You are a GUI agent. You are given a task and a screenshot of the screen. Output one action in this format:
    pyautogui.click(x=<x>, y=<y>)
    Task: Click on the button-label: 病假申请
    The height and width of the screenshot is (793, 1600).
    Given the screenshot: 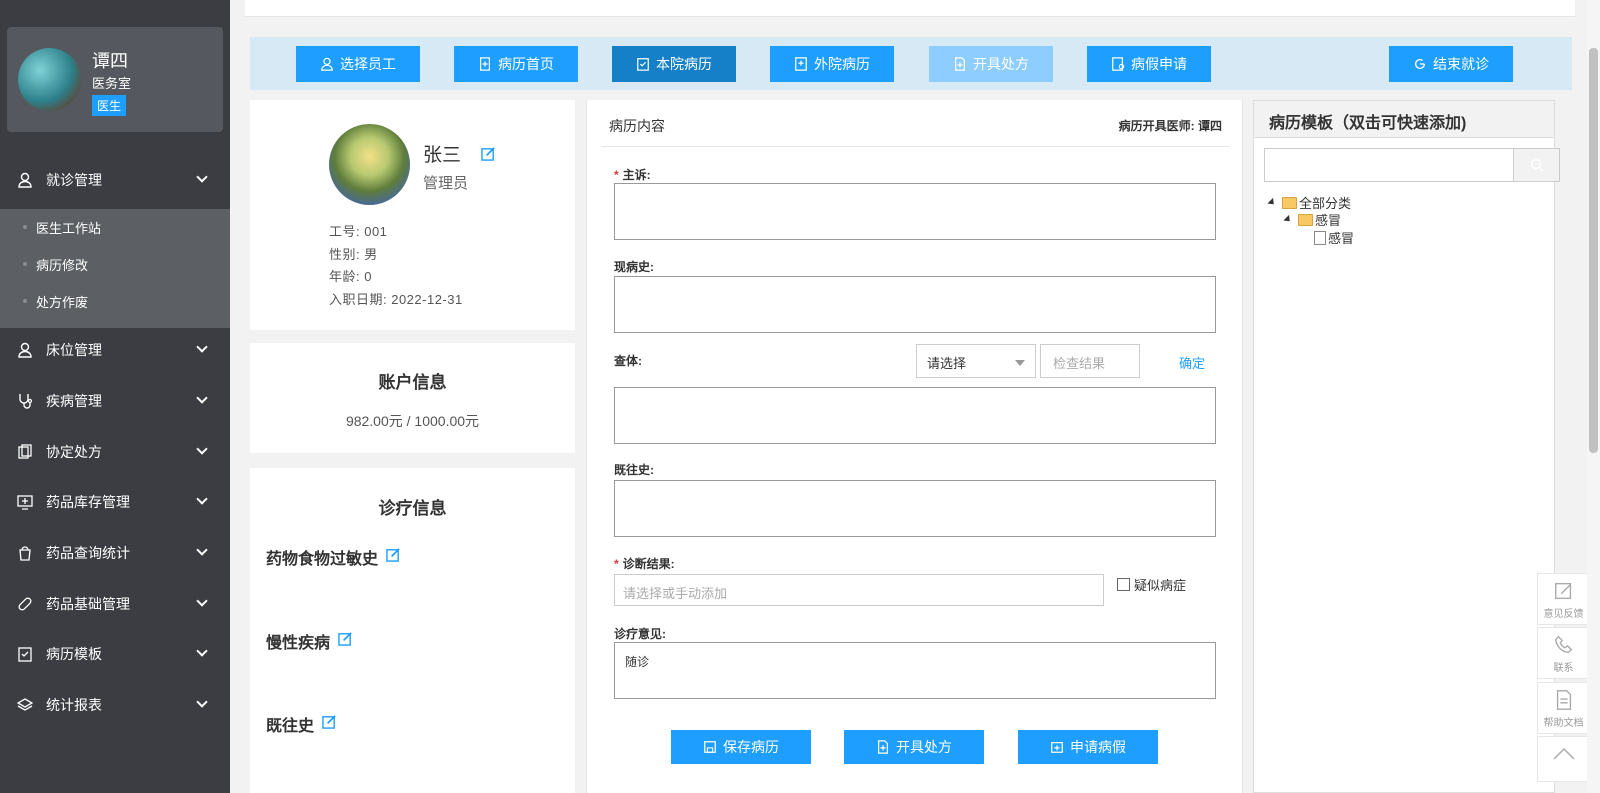 What is the action you would take?
    pyautogui.click(x=1159, y=64)
    